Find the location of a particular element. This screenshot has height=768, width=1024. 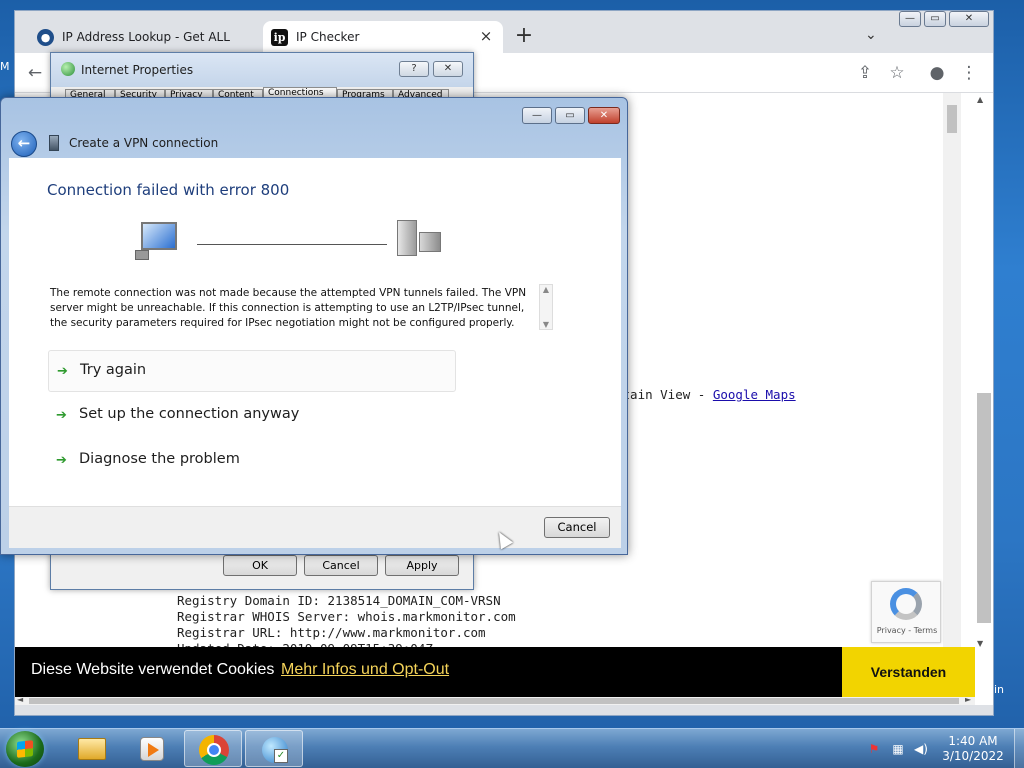

scroll-right-icon: ► is located at coordinates (968, 699).